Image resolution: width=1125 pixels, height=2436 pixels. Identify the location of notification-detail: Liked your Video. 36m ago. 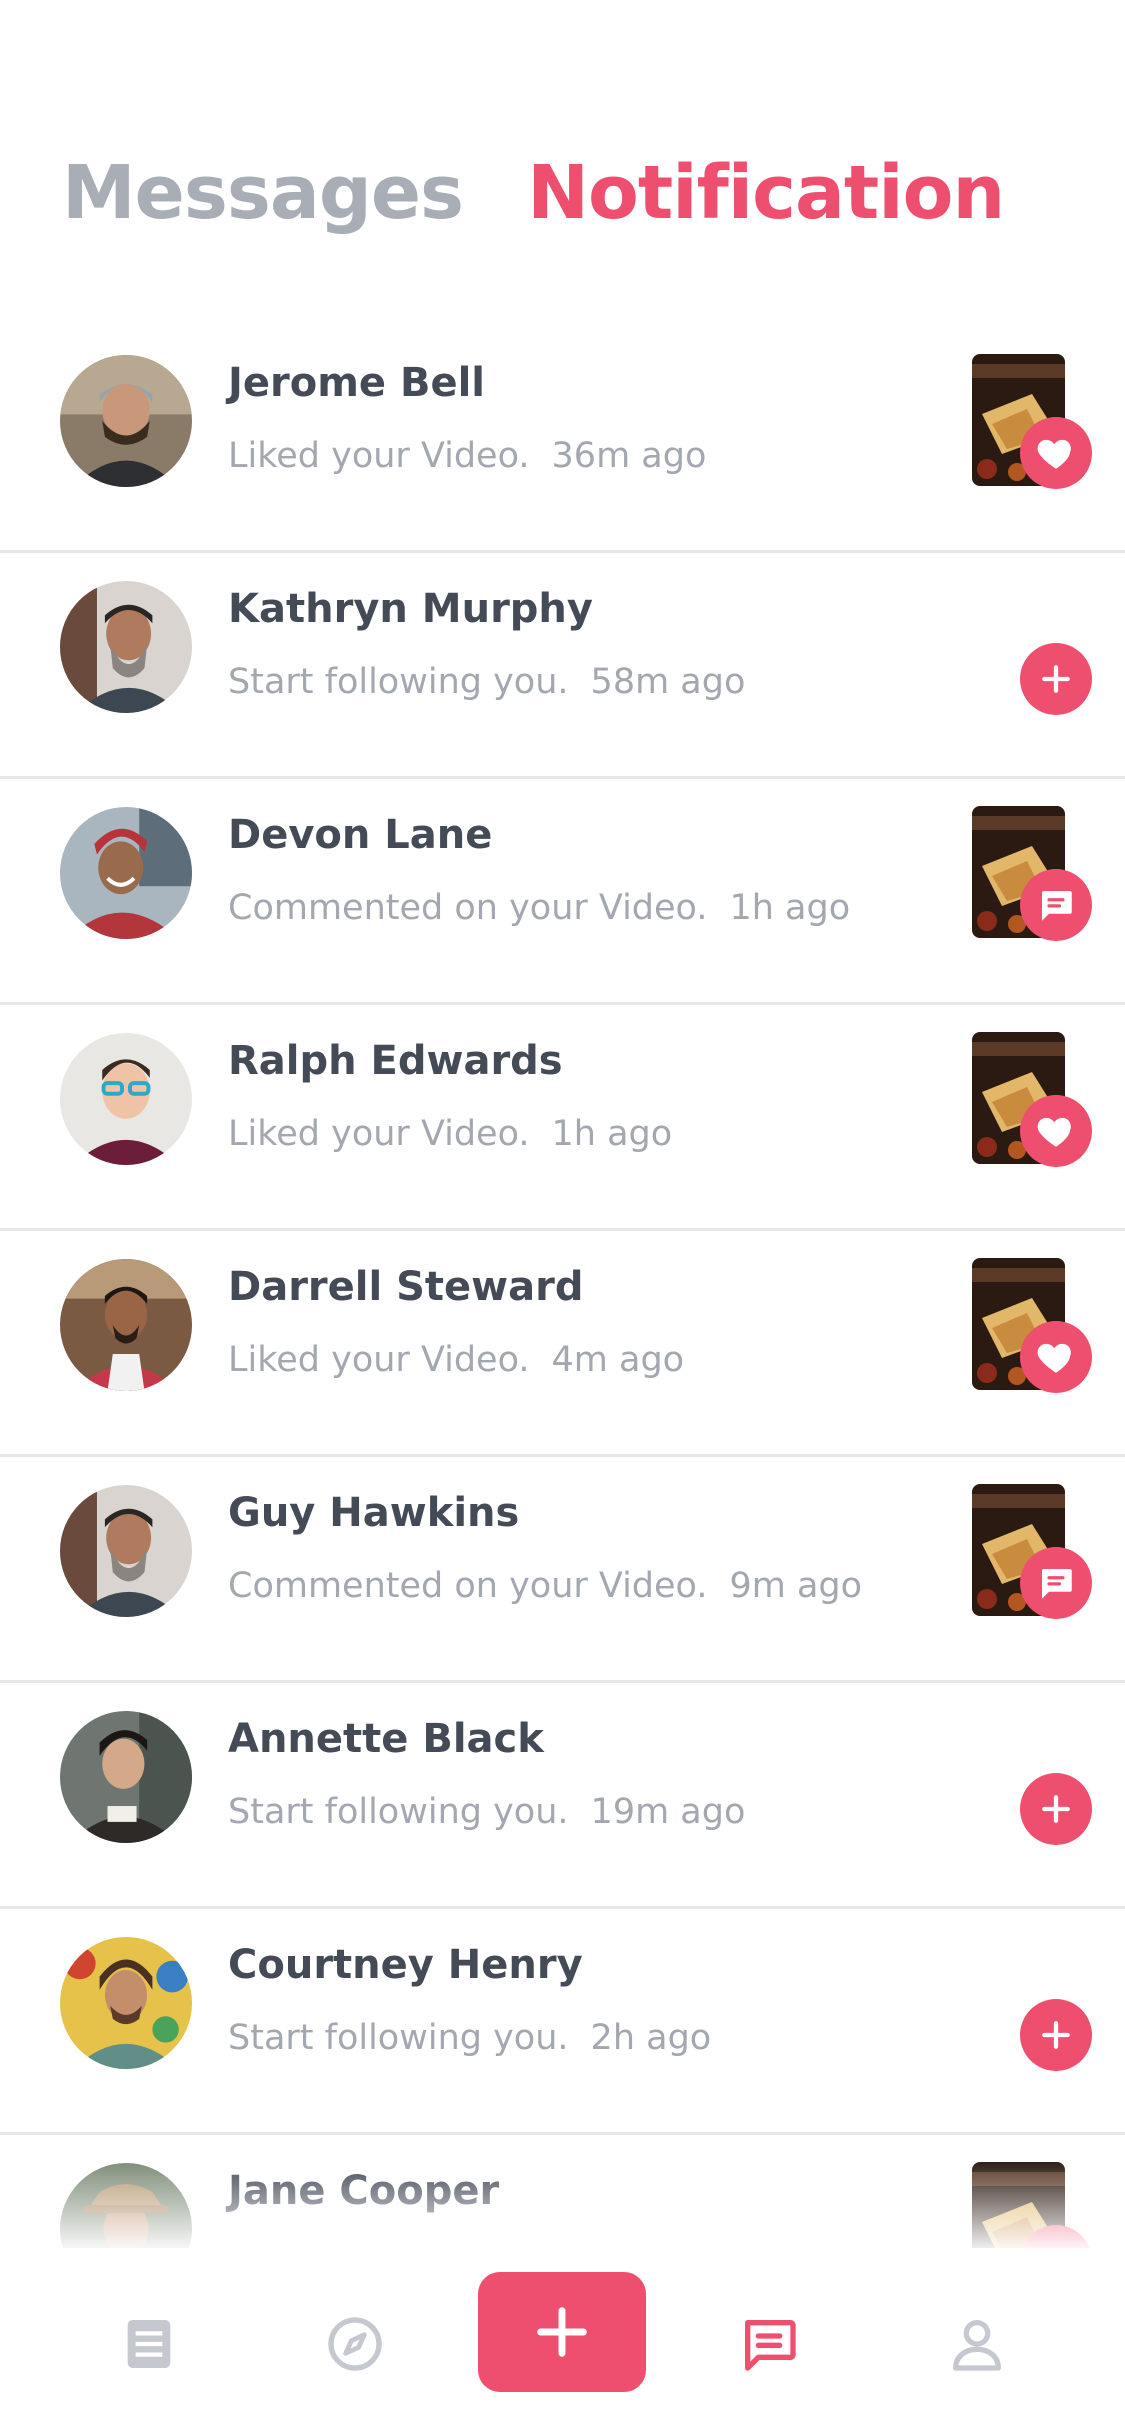
(467, 456).